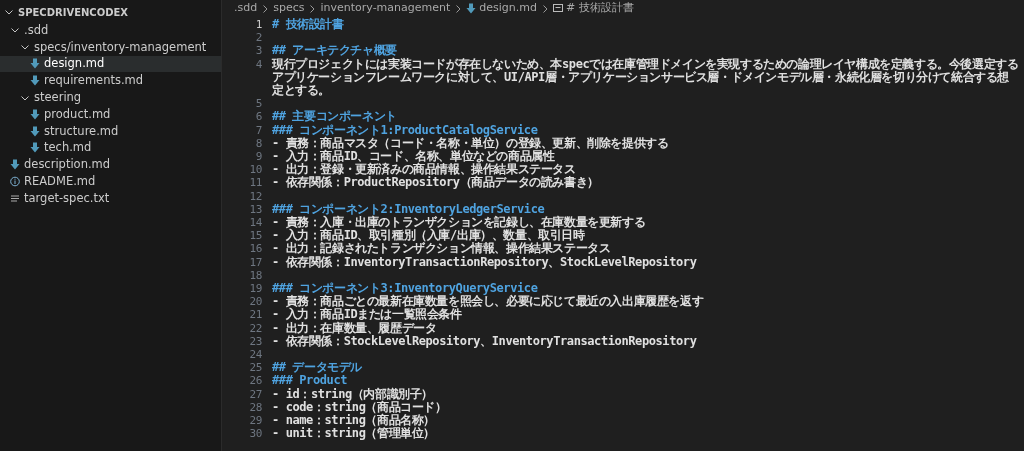  What do you see at coordinates (258, 157) in the screenshot?
I see `line-number: 9` at bounding box center [258, 157].